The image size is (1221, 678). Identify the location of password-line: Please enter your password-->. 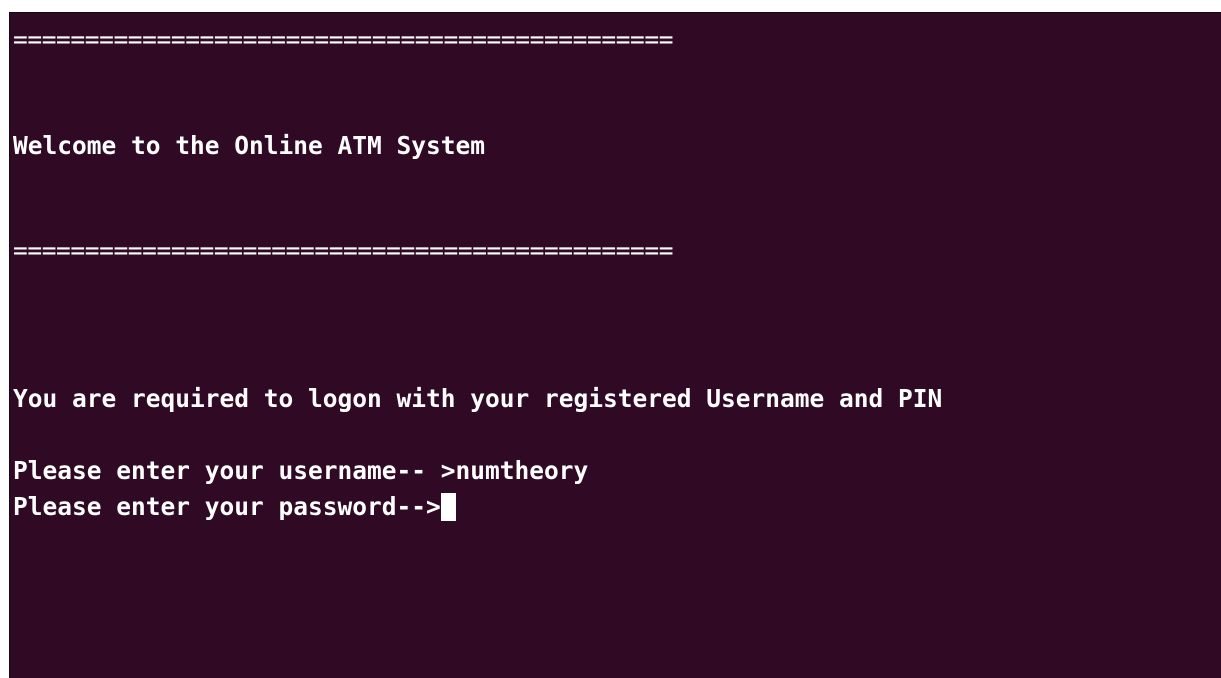
(234, 507).